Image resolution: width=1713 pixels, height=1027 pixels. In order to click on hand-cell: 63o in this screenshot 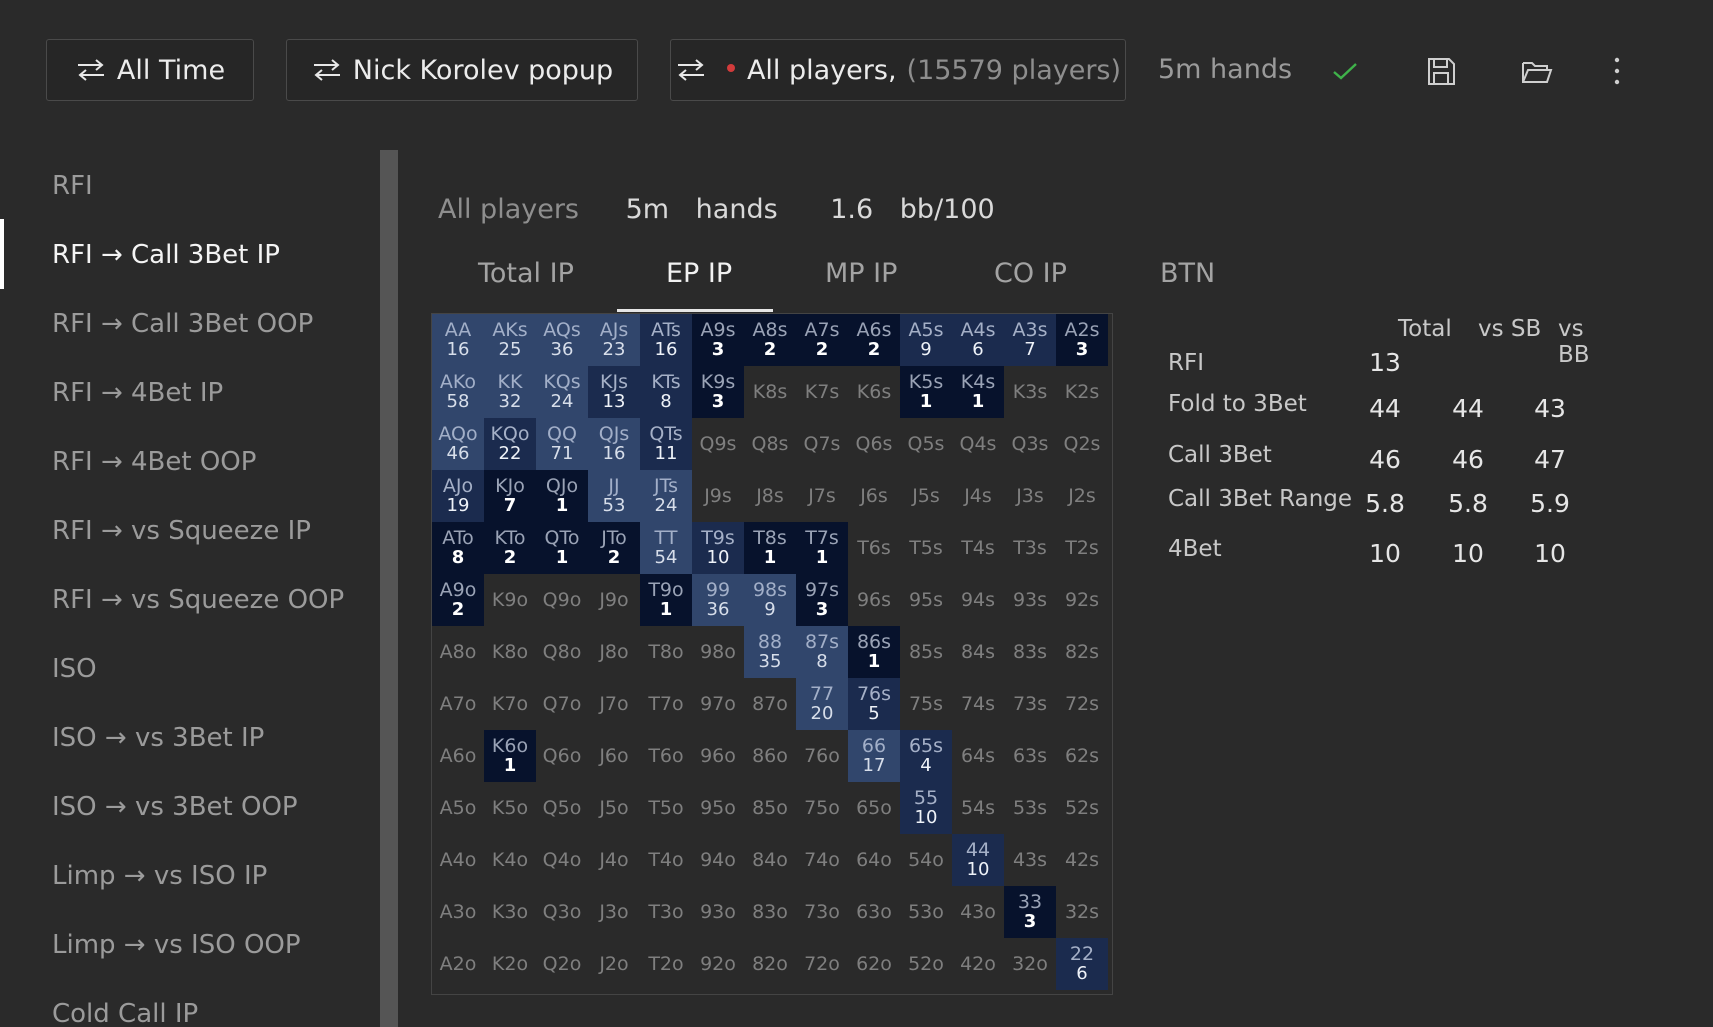, I will do `click(874, 912)`.